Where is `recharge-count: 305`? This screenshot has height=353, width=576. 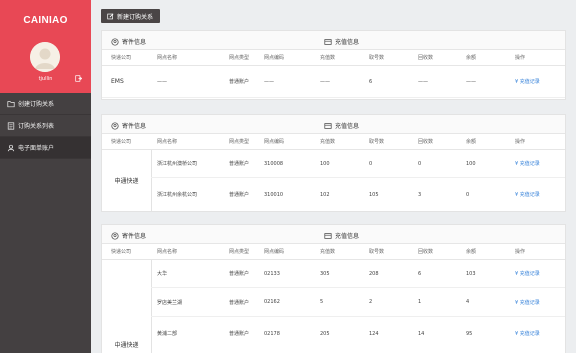 recharge-count: 305 is located at coordinates (325, 273).